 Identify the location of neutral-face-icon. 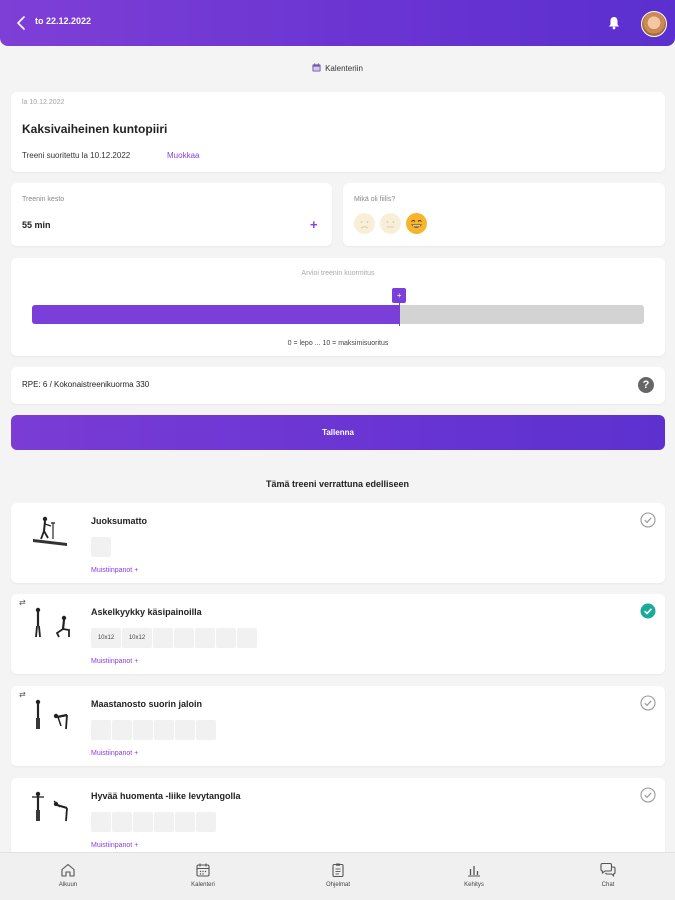
(390, 223).